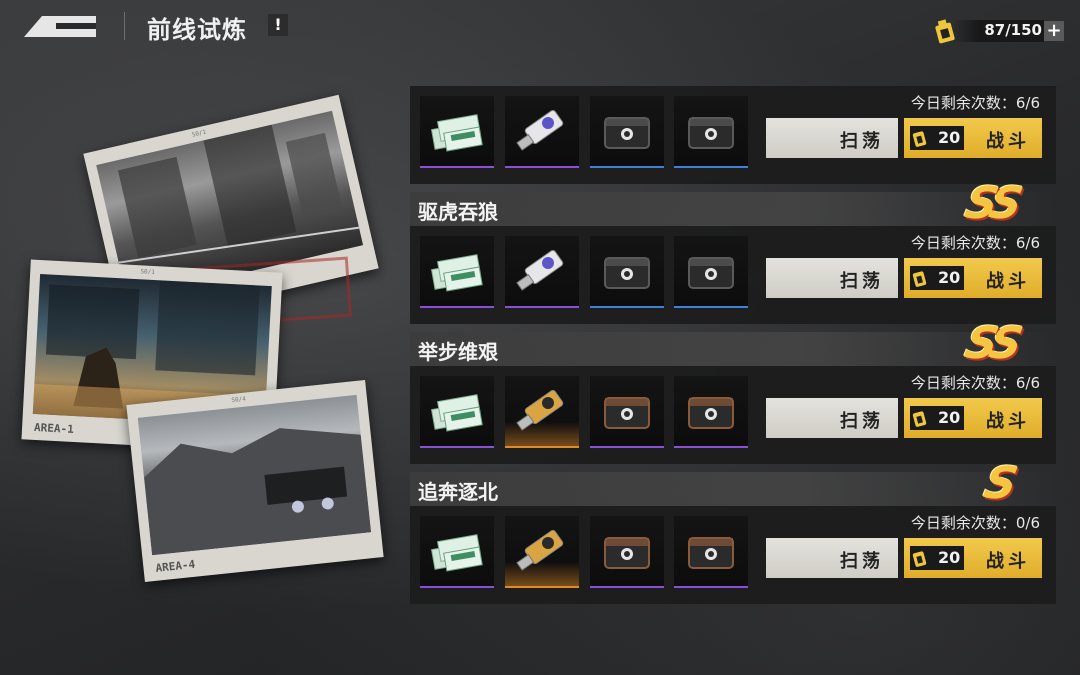 The height and width of the screenshot is (675, 1080). I want to click on header-divider, so click(124, 26).